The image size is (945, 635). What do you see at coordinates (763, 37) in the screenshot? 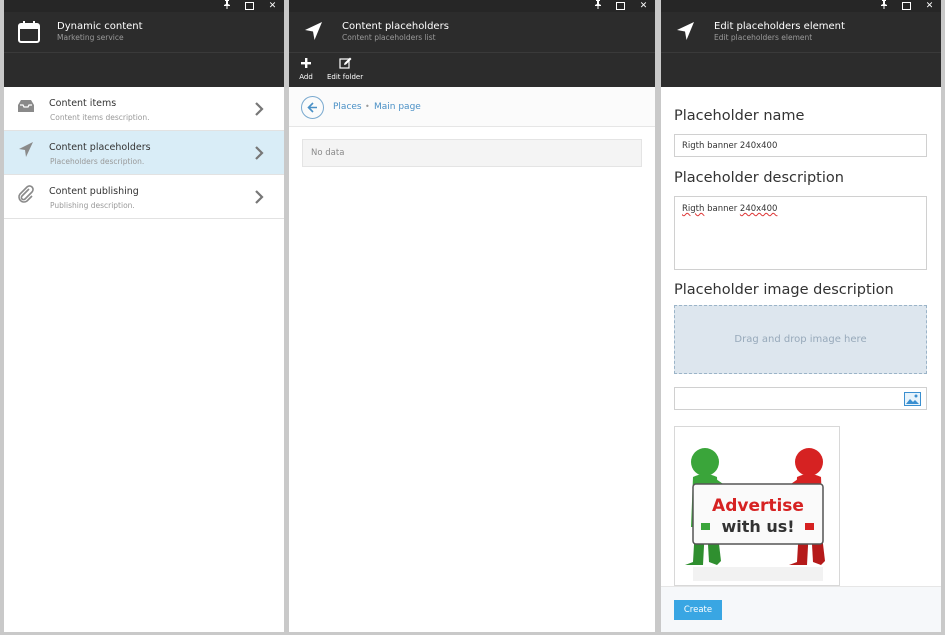
I see `pane-subtitle: Edit placeholders element` at bounding box center [763, 37].